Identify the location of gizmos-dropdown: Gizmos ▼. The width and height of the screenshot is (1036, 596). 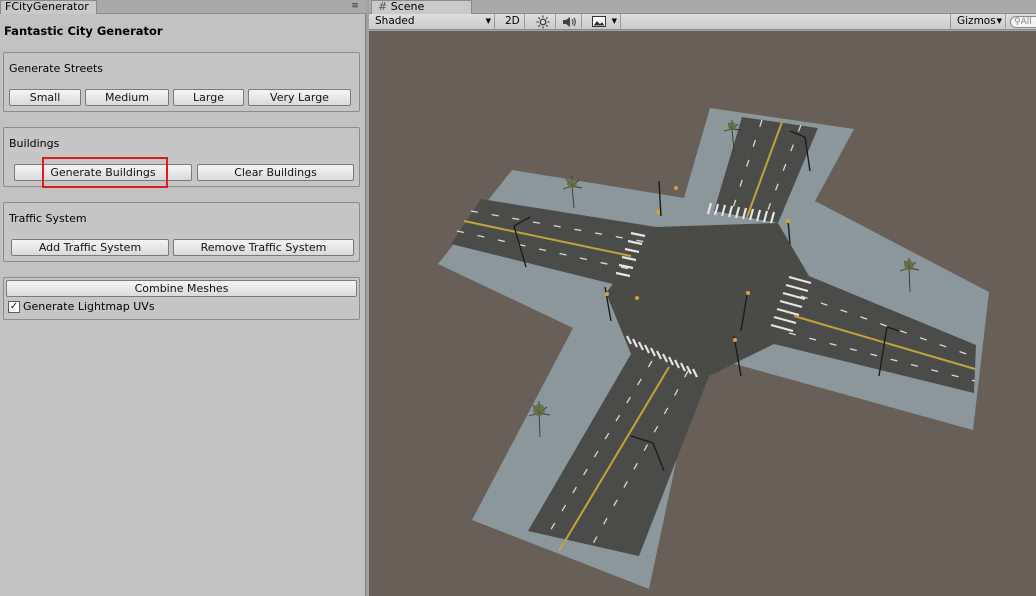
(978, 22).